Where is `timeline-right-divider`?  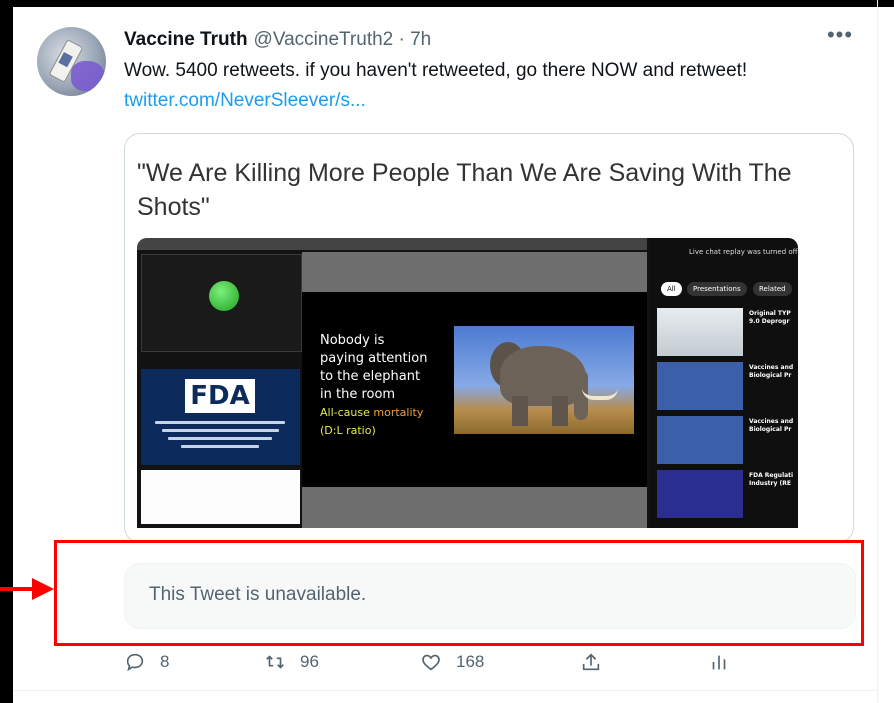 timeline-right-divider is located at coordinates (877, 351).